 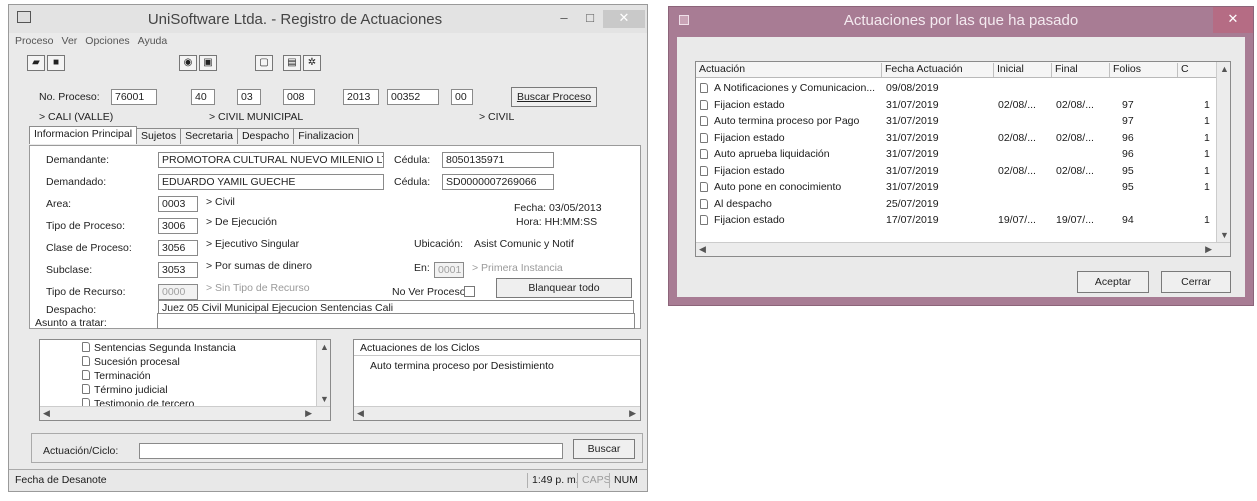 I want to click on grid-vertical-scrollbar: ▲ ▼, so click(x=1223, y=152).